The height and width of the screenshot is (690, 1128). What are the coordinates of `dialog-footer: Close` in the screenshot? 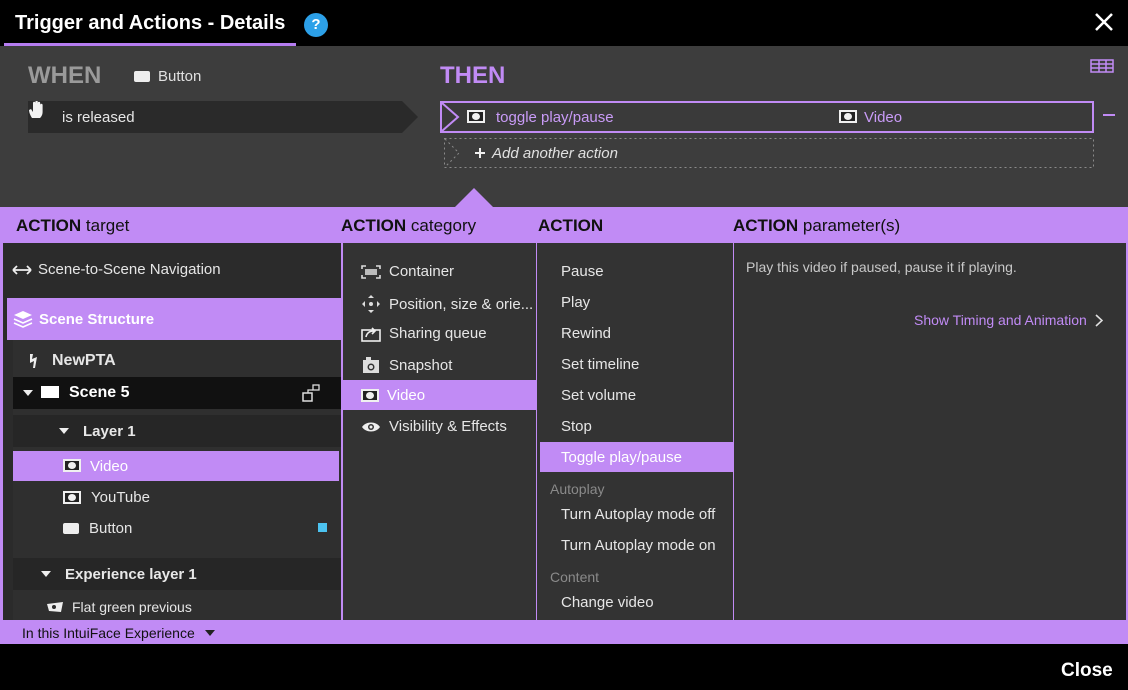 It's located at (564, 667).